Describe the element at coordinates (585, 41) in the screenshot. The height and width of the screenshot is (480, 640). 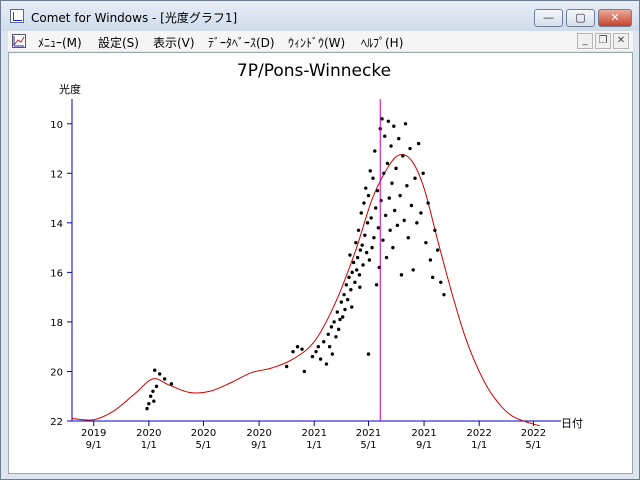
I see `mdi-minimize-button: _` at that location.